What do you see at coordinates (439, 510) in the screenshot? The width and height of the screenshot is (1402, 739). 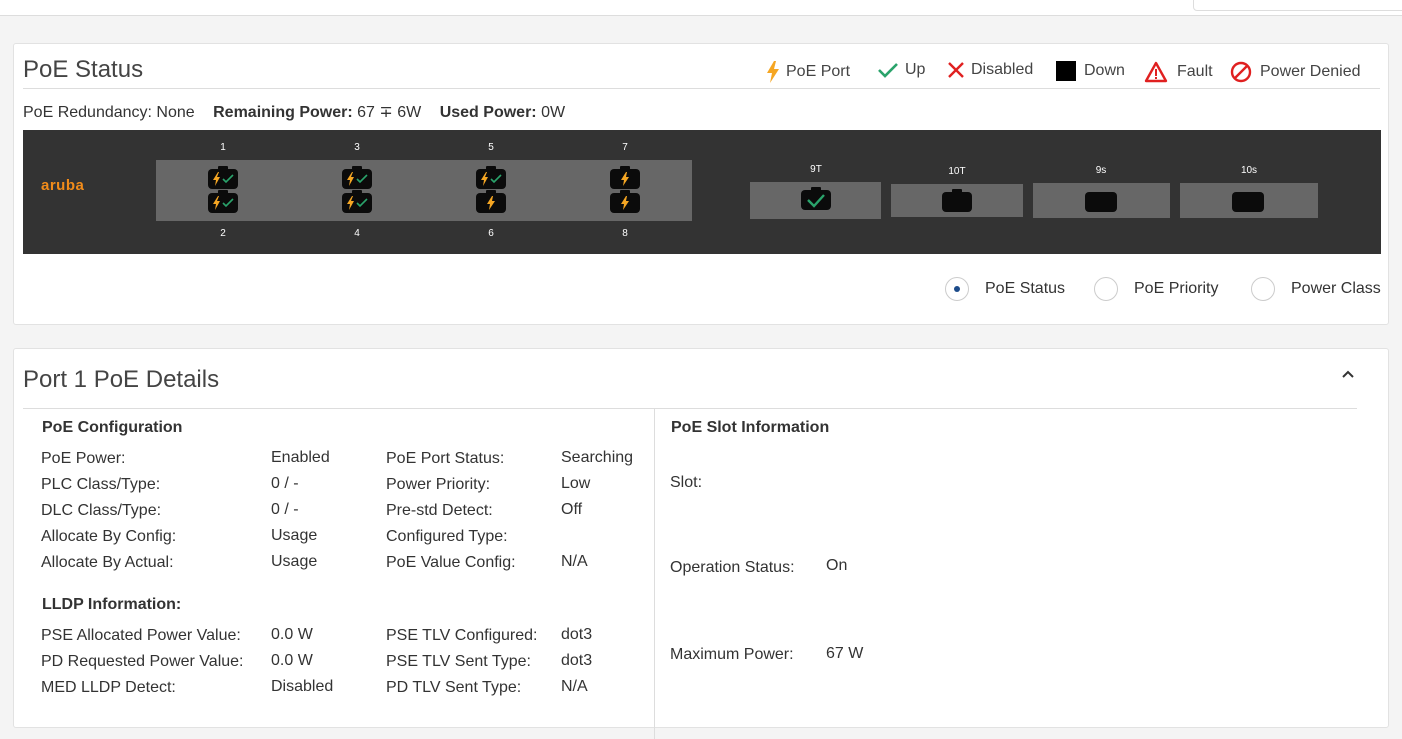 I see `field-label: Pre-std Detect:` at bounding box center [439, 510].